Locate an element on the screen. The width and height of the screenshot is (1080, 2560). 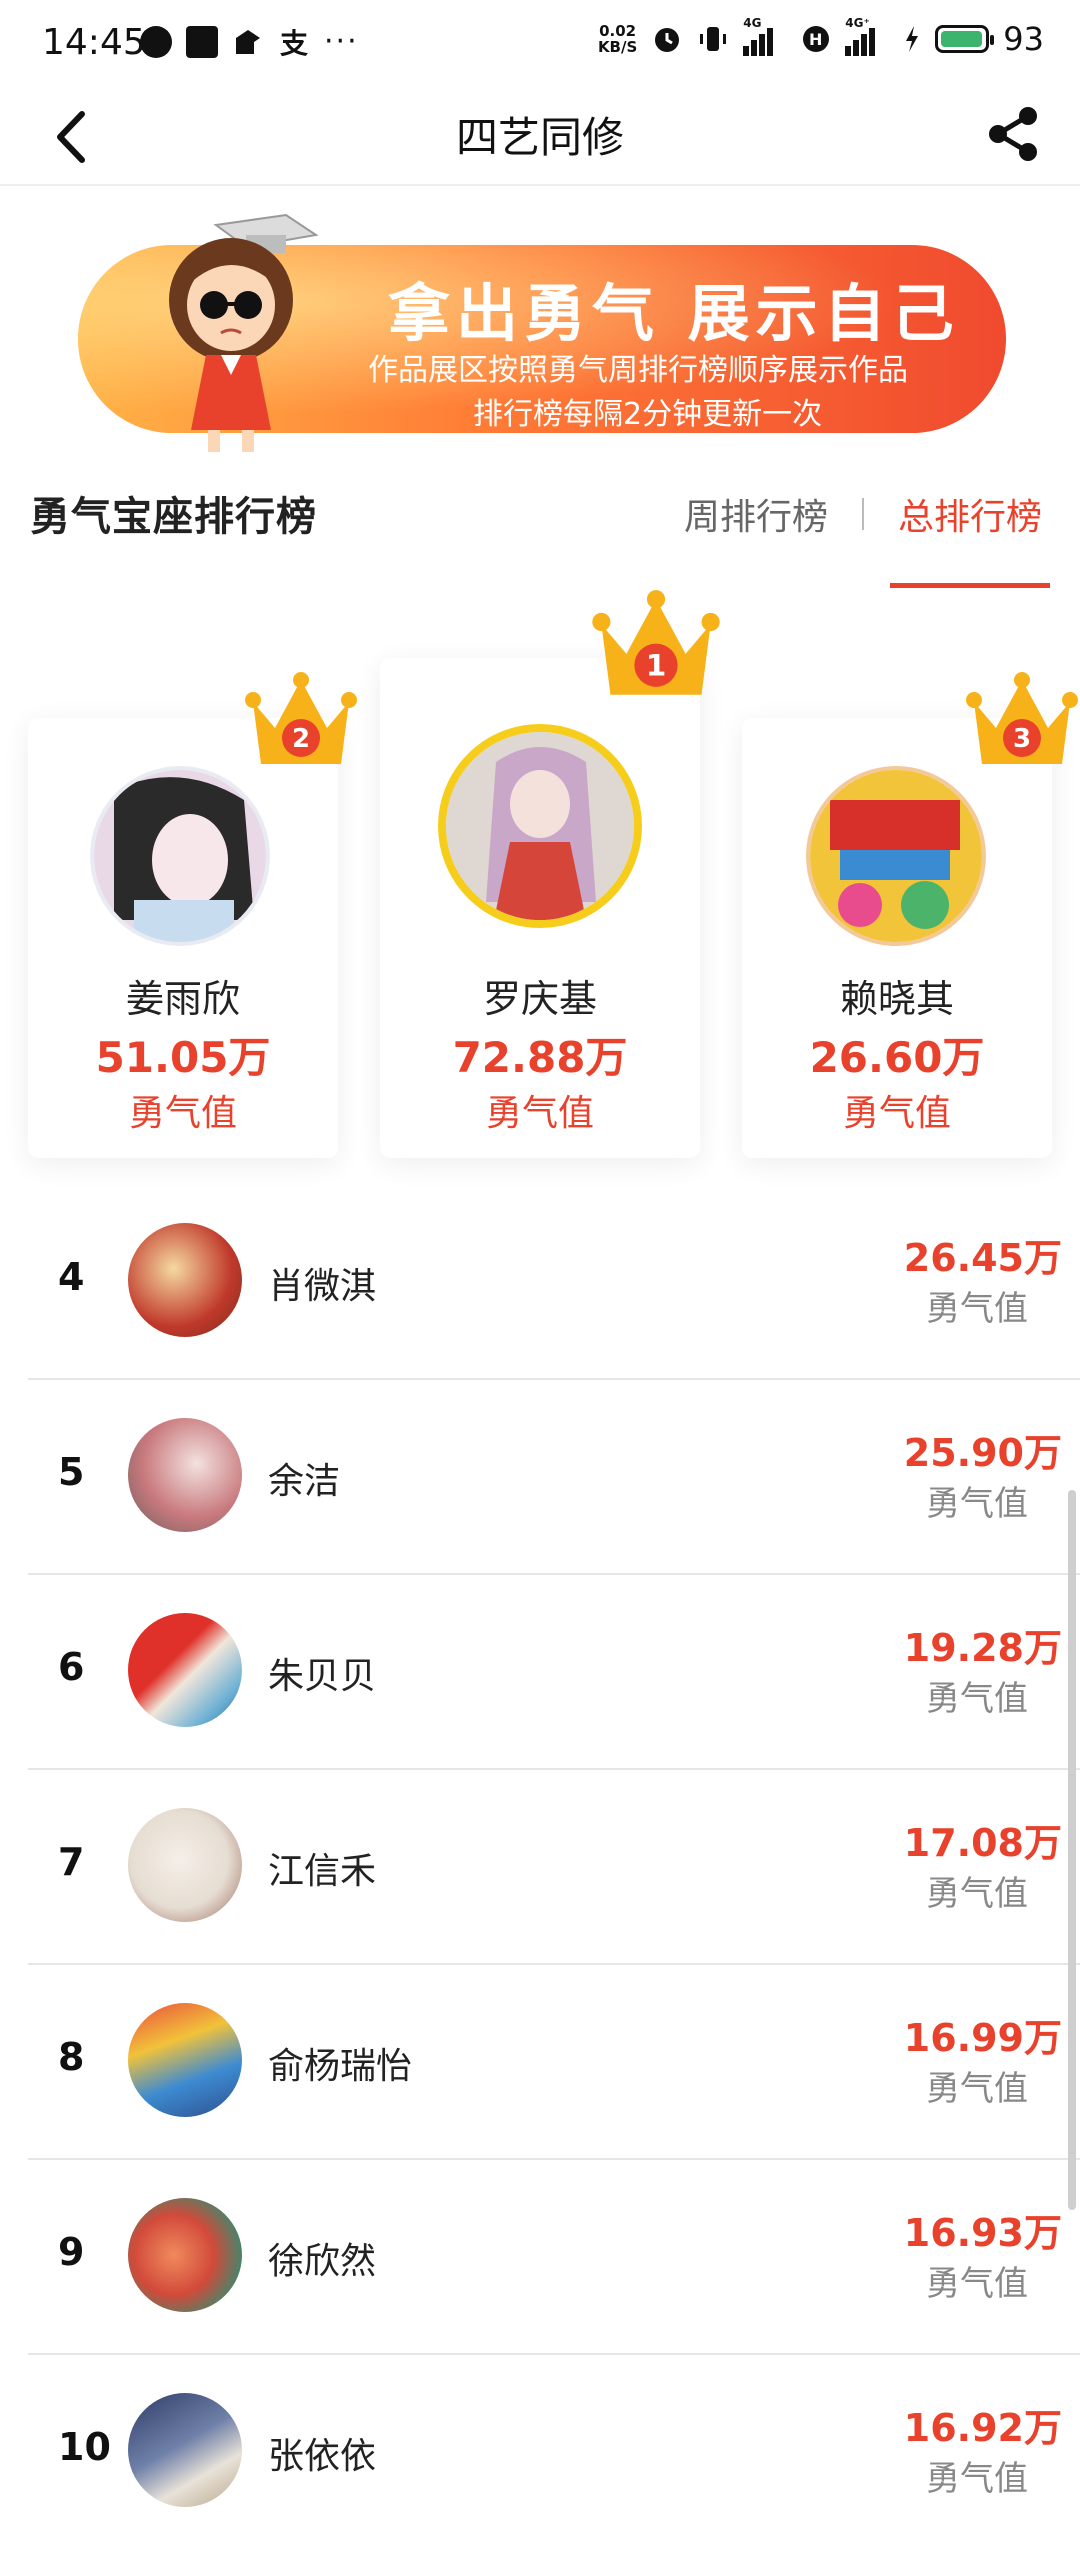
rank-number: 8 is located at coordinates (71, 2057).